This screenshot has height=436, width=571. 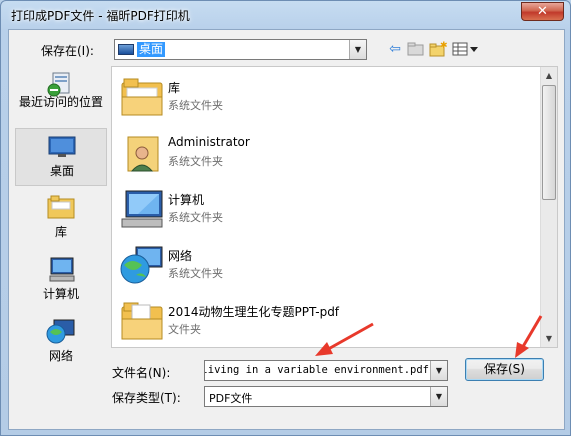 I want to click on scroll-thumb, so click(x=549, y=142).